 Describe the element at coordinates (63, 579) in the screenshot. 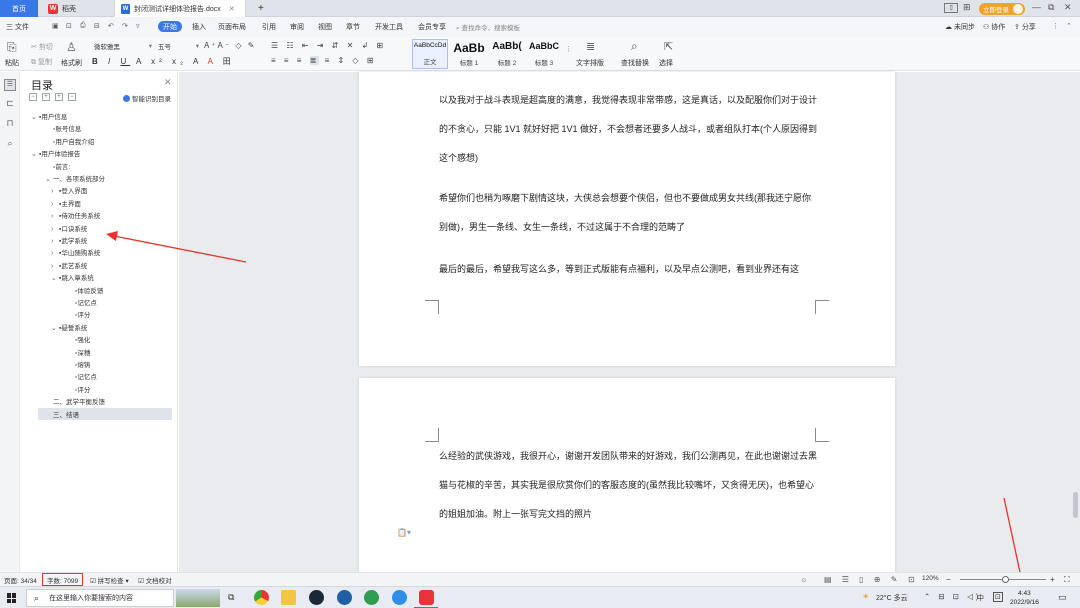

I see `word-count: 字数: 7099` at that location.